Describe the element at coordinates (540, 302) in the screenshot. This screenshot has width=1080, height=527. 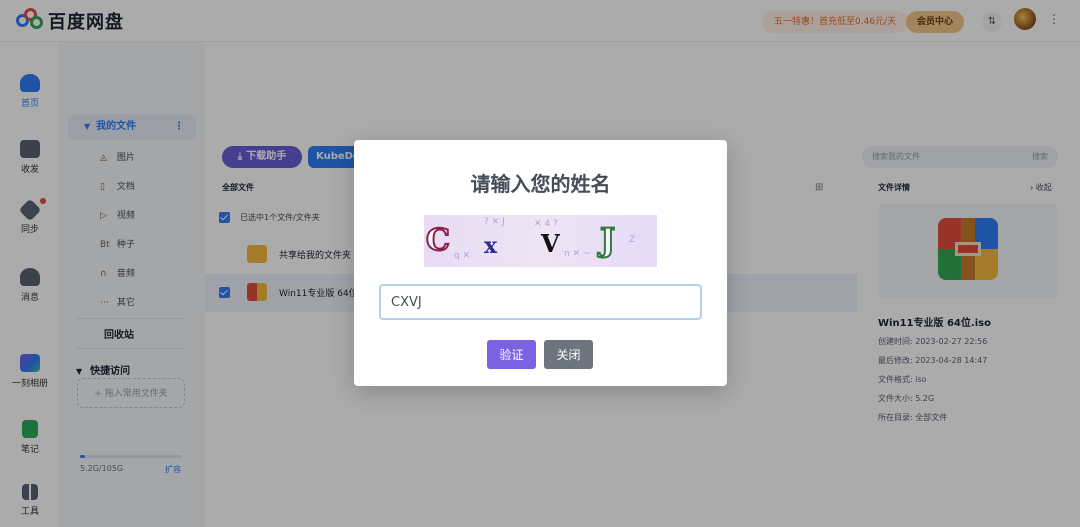
I see `name-input` at that location.